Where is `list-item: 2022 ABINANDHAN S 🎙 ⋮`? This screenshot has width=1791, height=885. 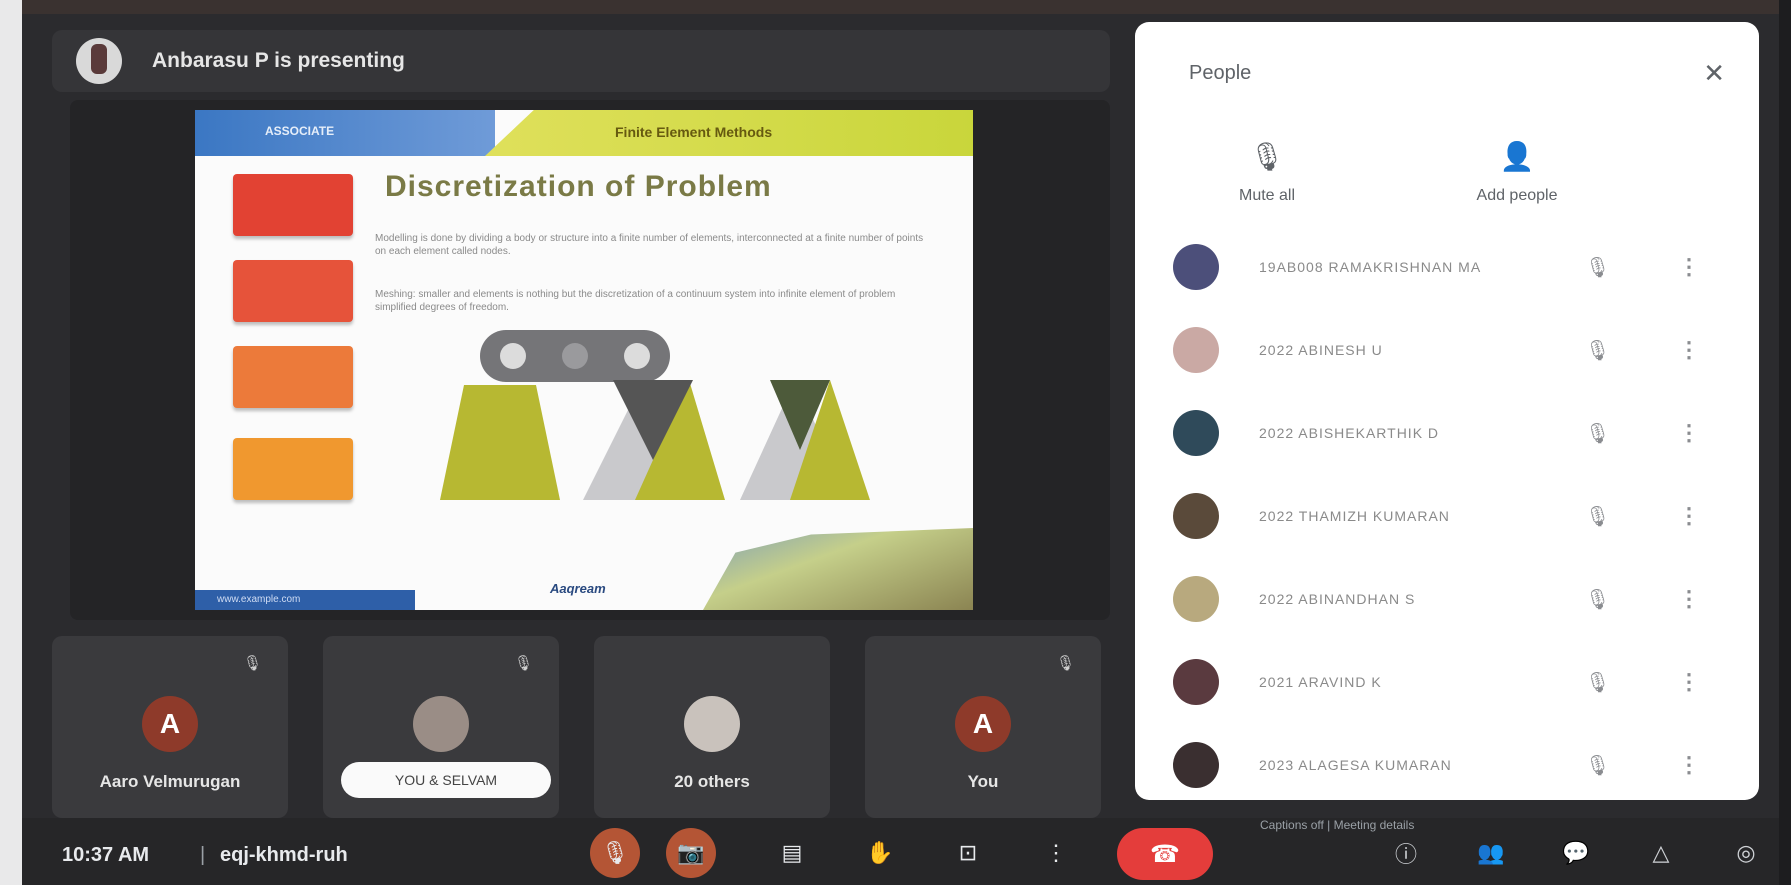
list-item: 2022 ABINANDHAN S 🎙 ⋮ is located at coordinates (1447, 599).